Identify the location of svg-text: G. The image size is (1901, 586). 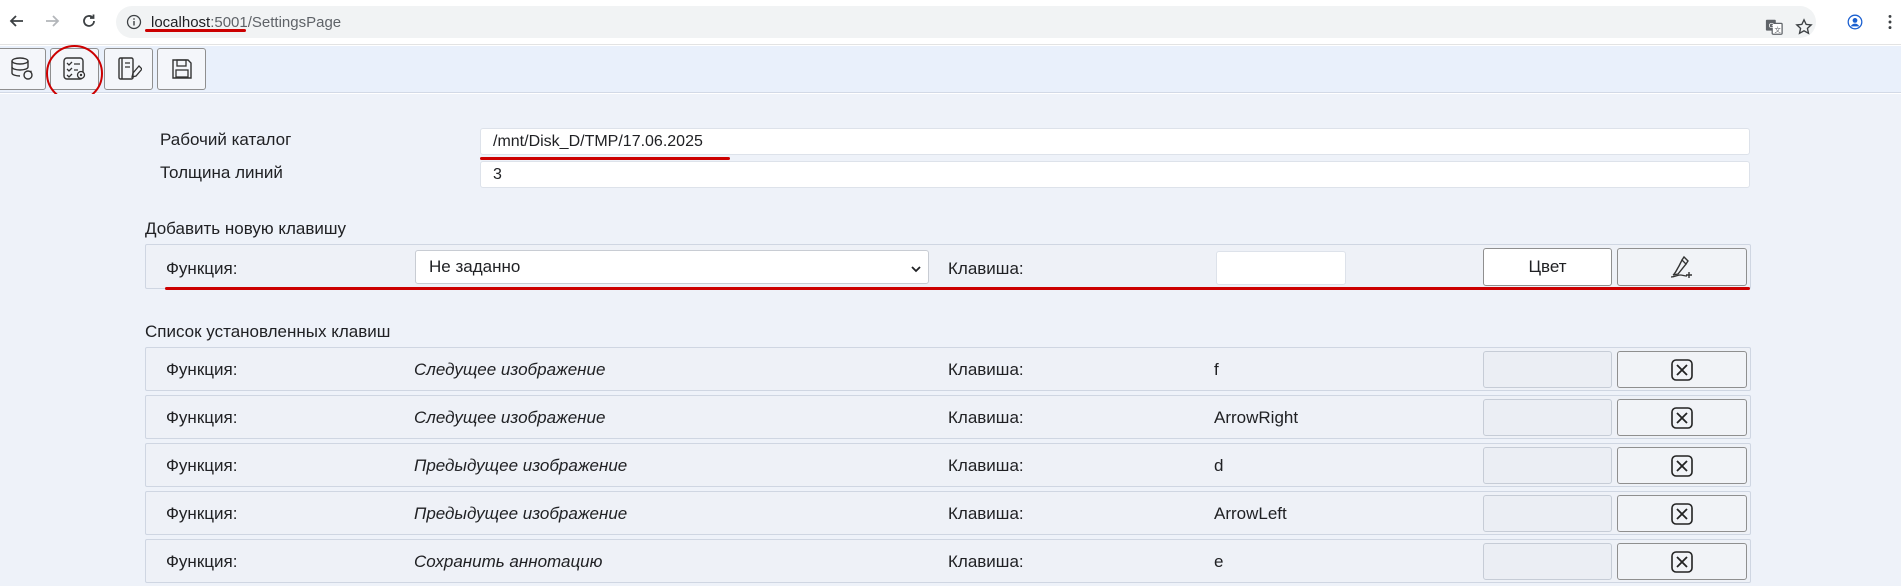
(1772, 25).